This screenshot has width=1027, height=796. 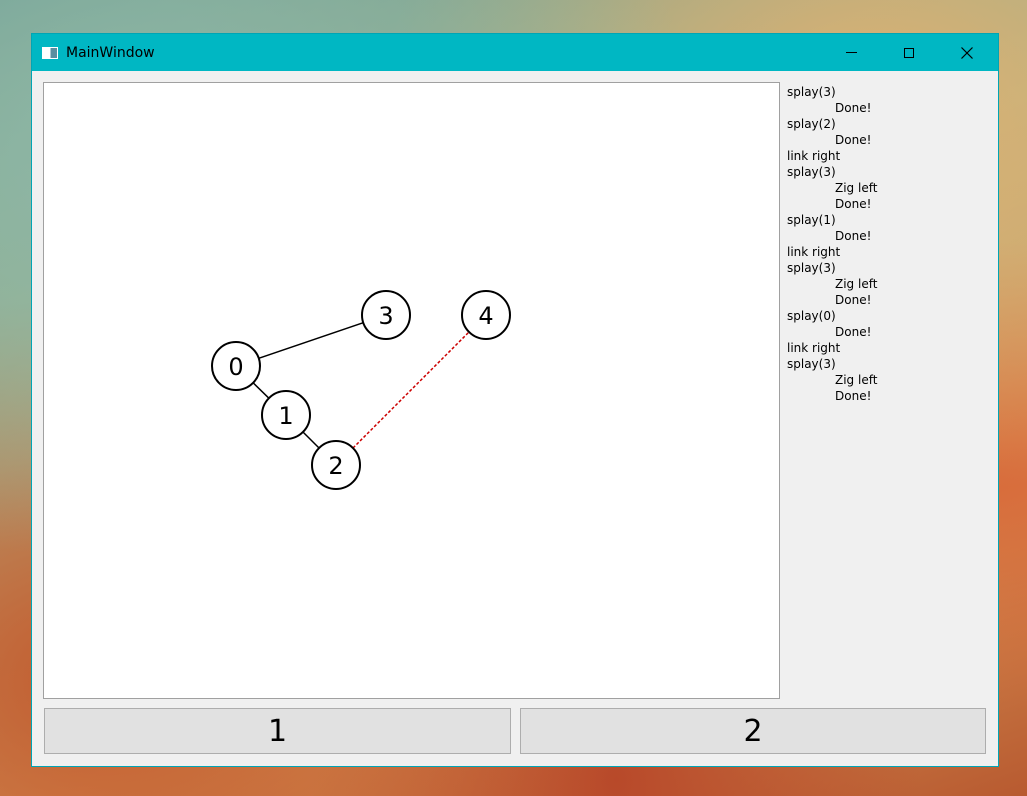 What do you see at coordinates (811, 220) in the screenshot?
I see `log-line: splay(1)` at bounding box center [811, 220].